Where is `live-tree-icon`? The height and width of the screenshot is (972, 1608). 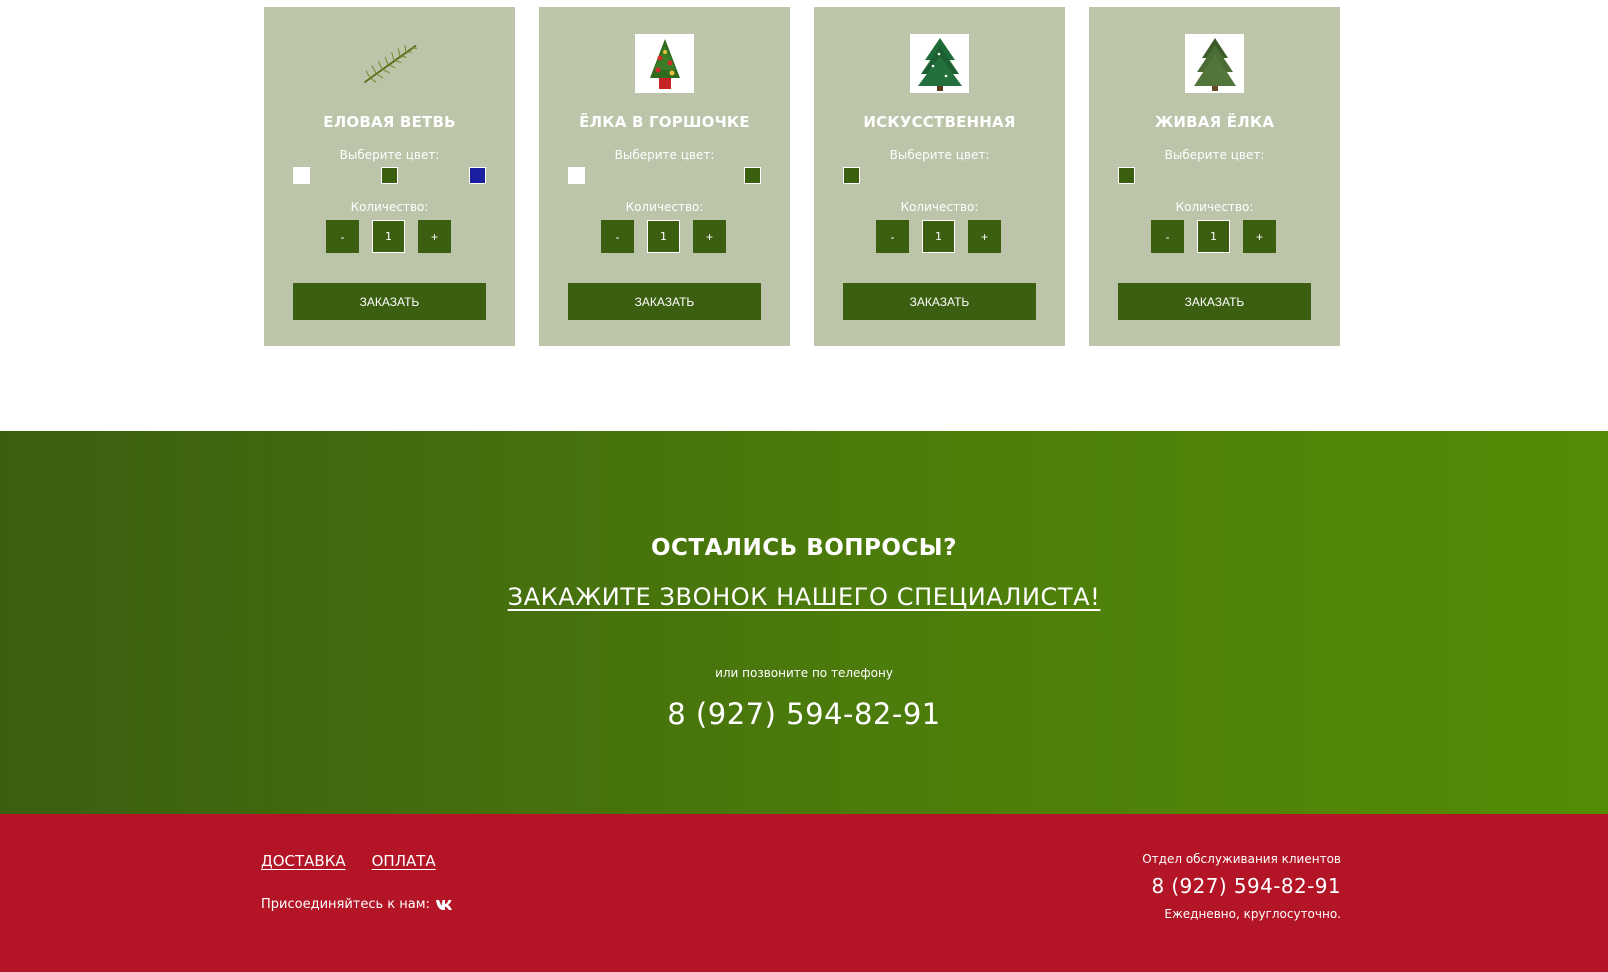
live-tree-icon is located at coordinates (1214, 63).